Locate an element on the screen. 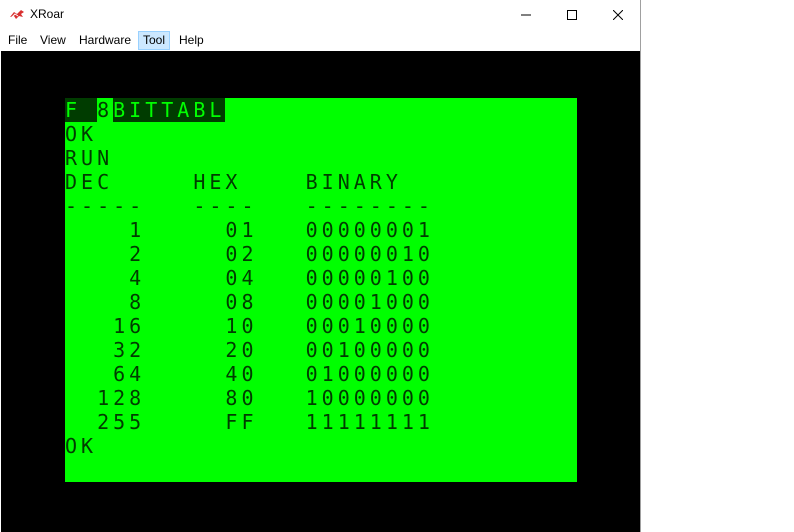 The image size is (794, 532). table-row: 2 02 00000010 is located at coordinates (249, 254).